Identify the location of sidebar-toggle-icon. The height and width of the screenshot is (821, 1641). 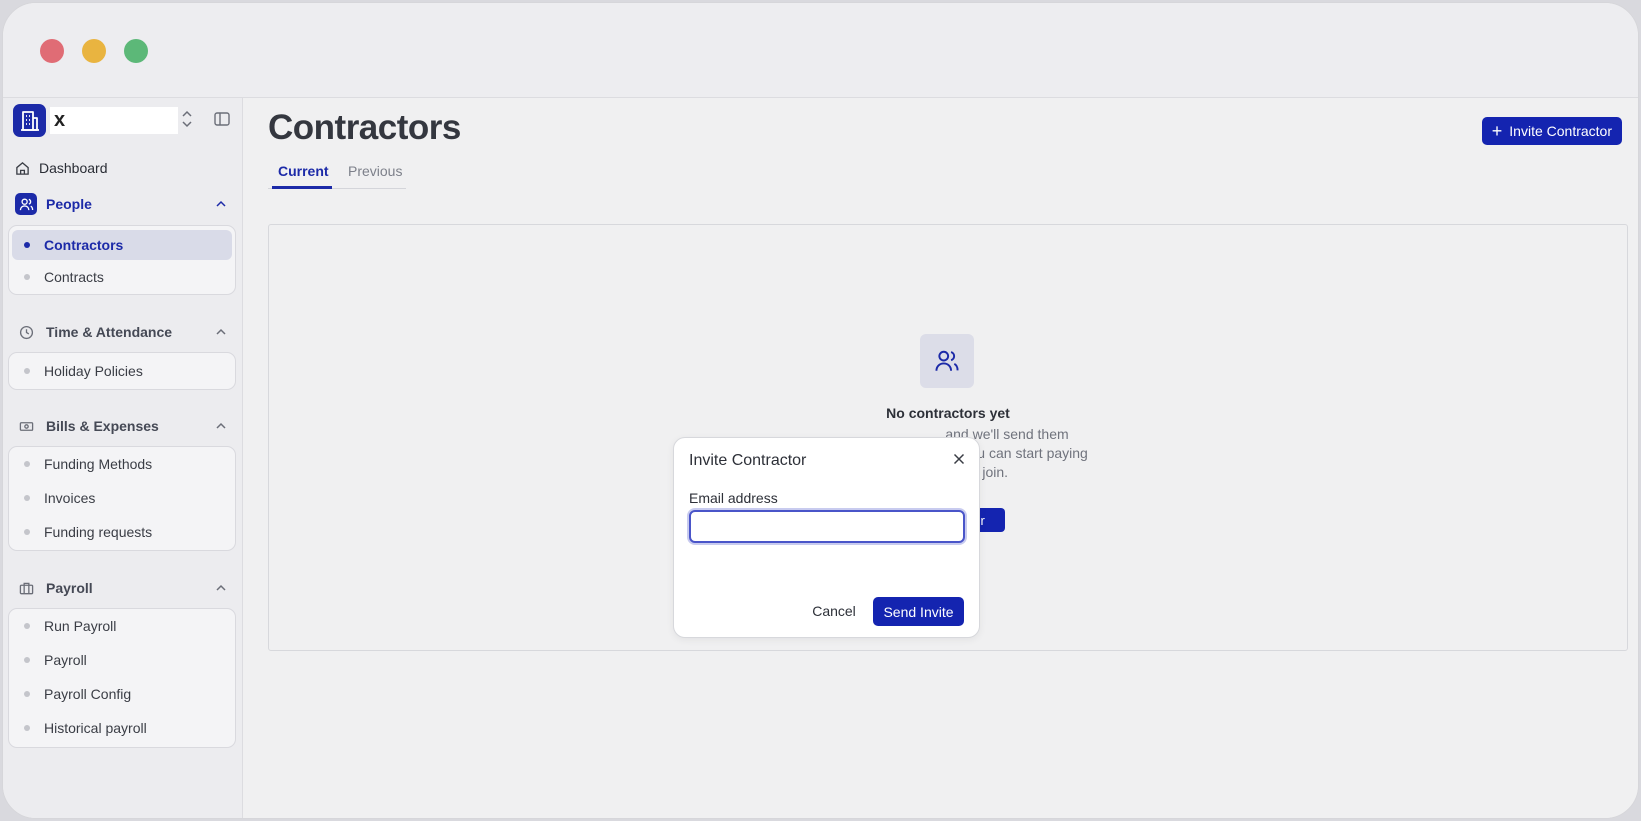
(222, 119).